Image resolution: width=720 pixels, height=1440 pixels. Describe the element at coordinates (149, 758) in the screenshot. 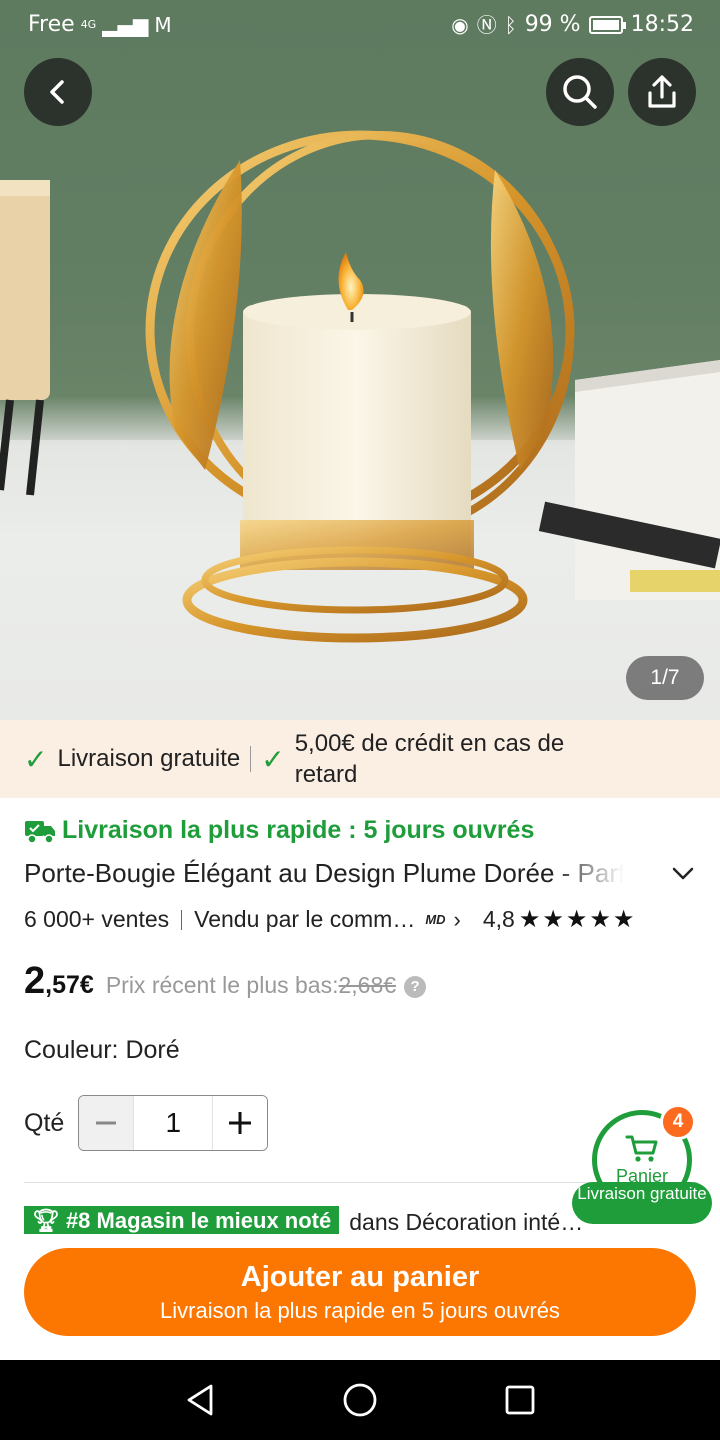

I see `benefit-free-shipping-label: Livraison gratuite` at that location.